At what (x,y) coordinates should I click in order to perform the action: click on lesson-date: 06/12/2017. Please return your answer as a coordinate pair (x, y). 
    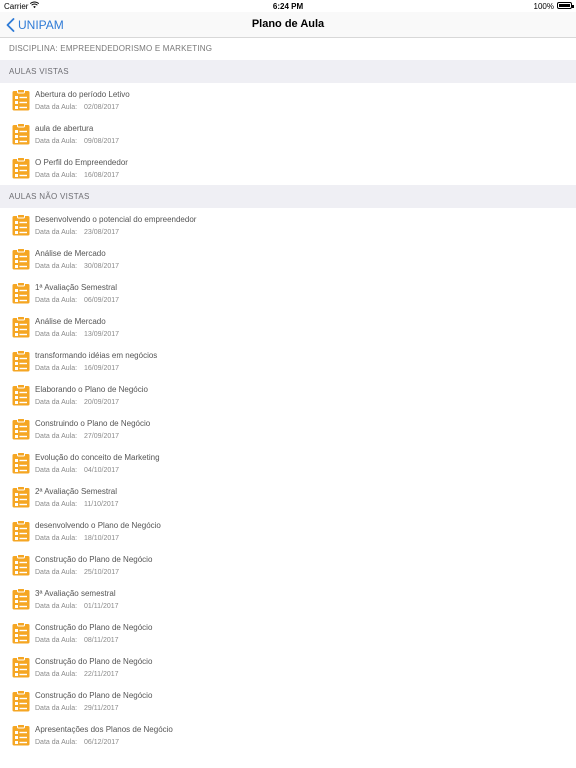
    Looking at the image, I should click on (102, 742).